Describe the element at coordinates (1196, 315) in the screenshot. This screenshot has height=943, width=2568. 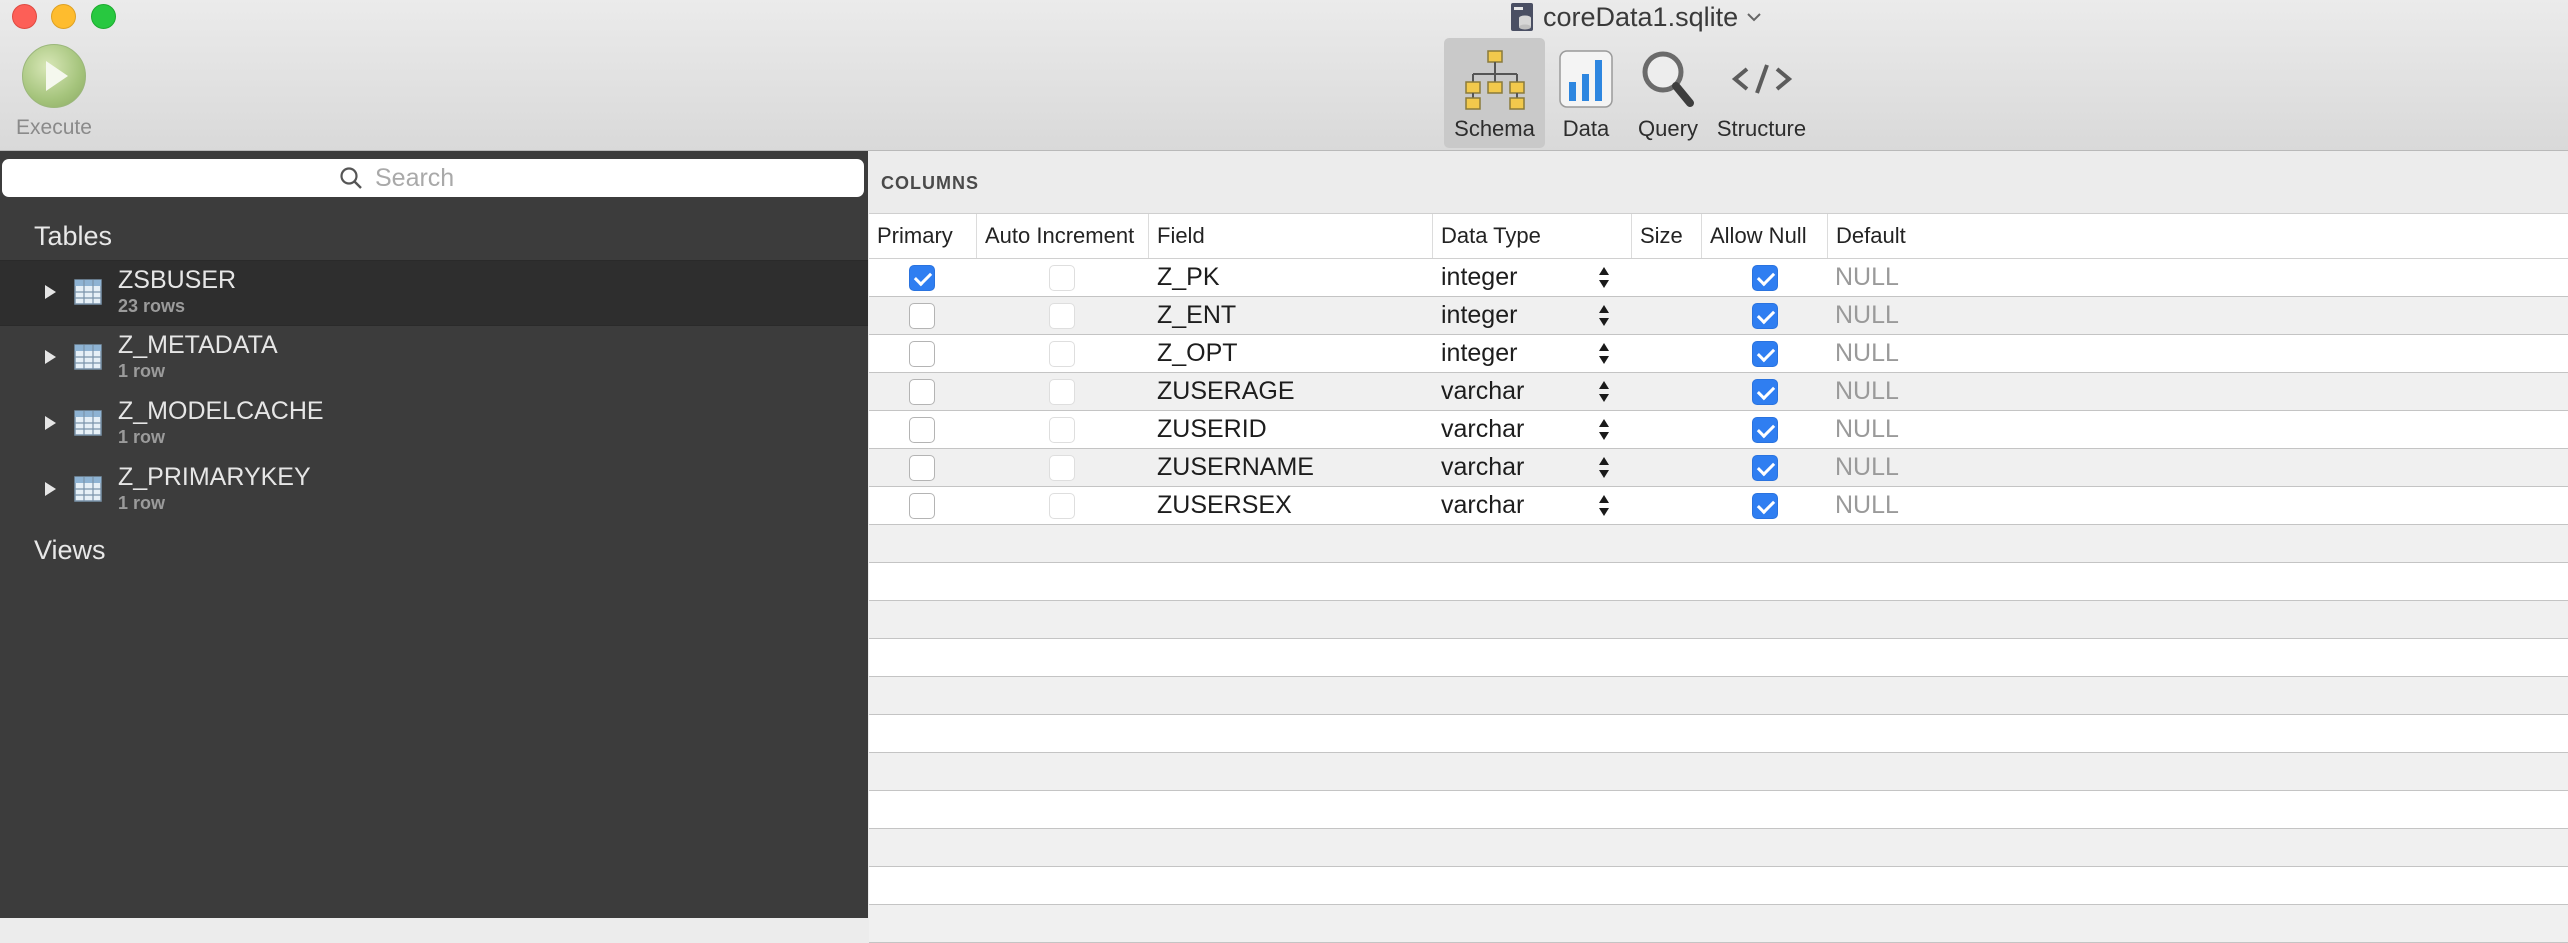
I see `field-name: Z_ENT` at that location.